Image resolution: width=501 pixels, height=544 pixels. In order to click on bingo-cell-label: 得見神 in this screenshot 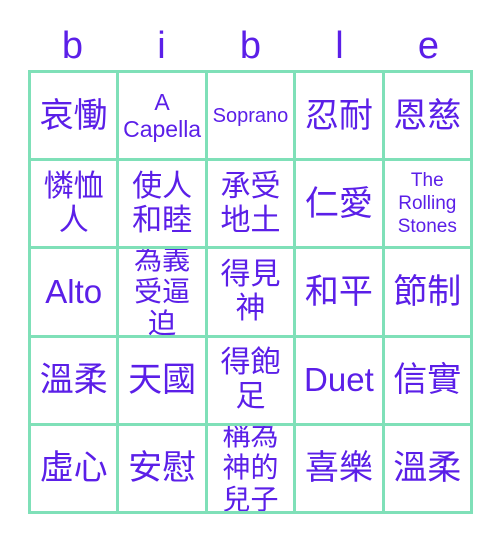, I will do `click(250, 291)`.